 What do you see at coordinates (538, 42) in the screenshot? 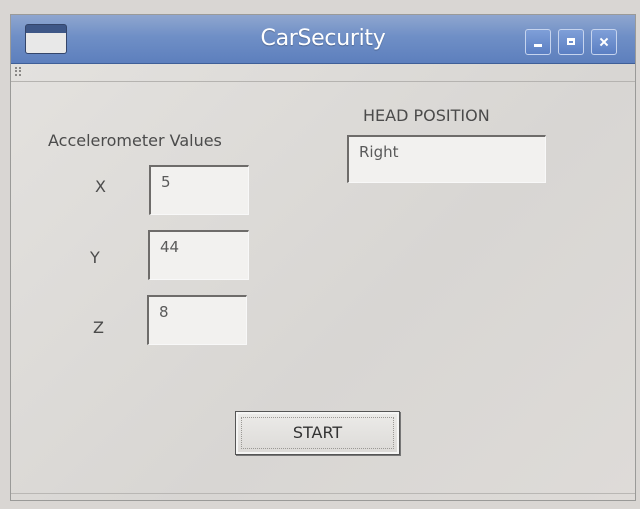
I see `minimize-icon` at bounding box center [538, 42].